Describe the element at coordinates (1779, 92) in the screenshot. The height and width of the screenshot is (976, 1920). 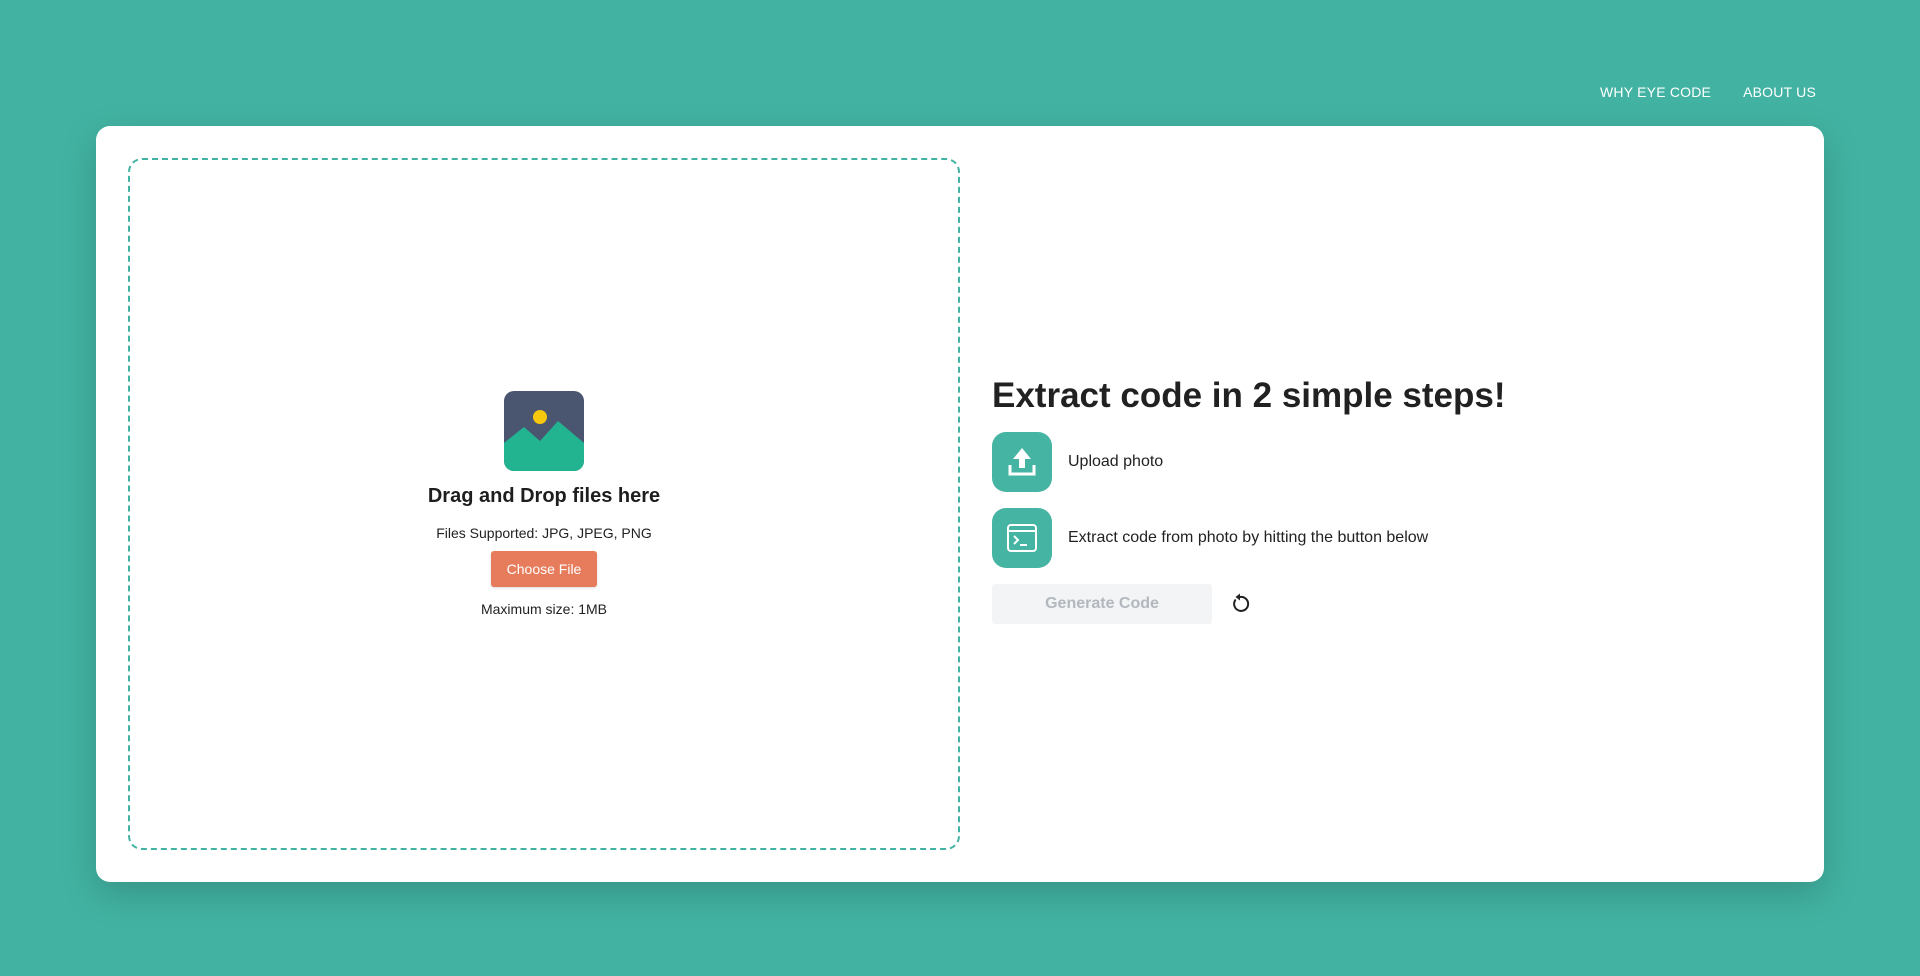
I see `nav-about-us: ABOUT US` at that location.